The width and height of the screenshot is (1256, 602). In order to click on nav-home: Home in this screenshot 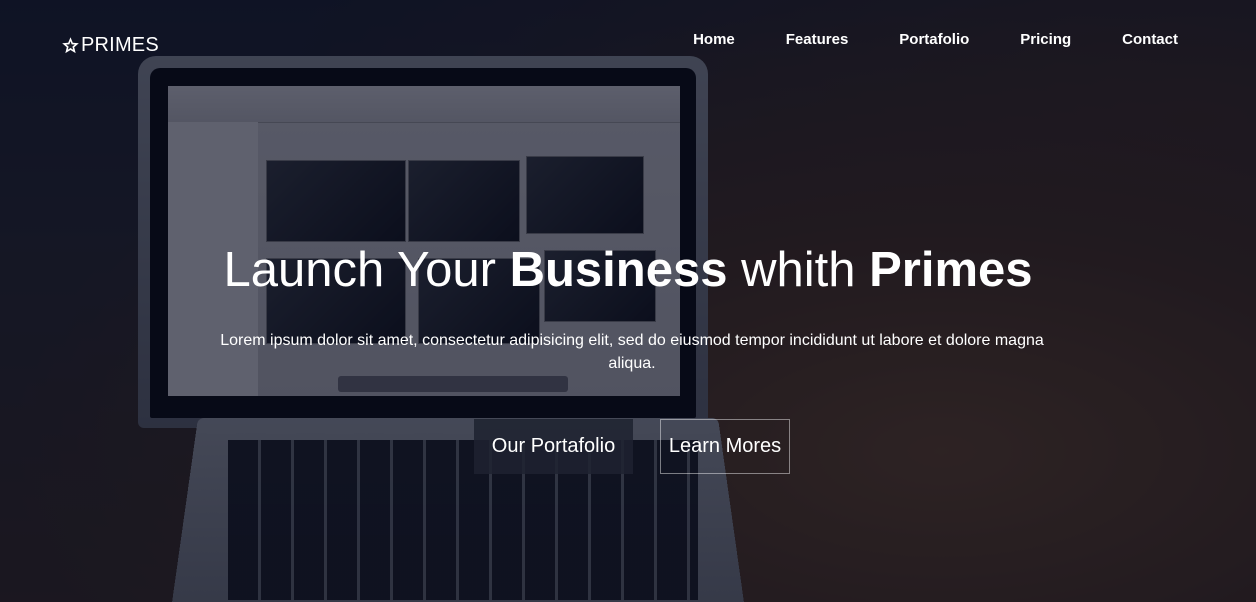, I will do `click(714, 39)`.